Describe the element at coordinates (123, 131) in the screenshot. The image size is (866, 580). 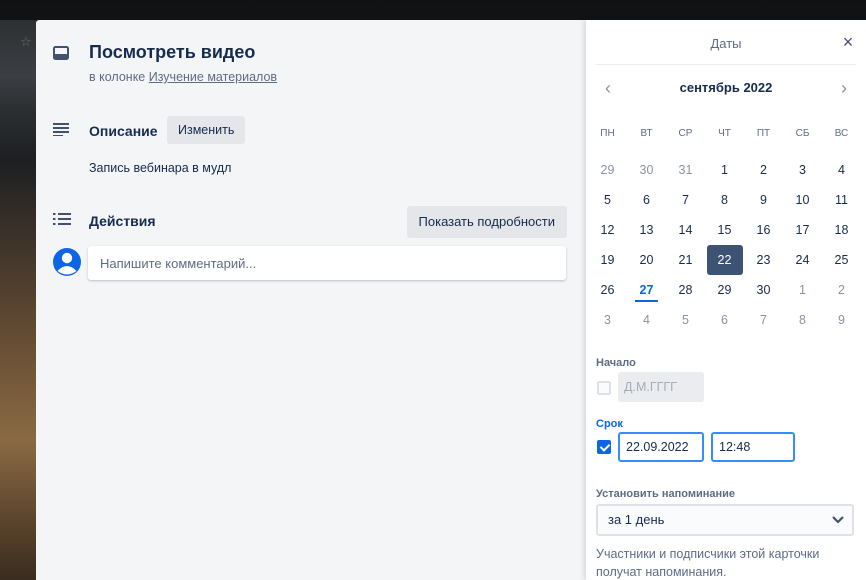
I see `description-heading: Описание` at that location.